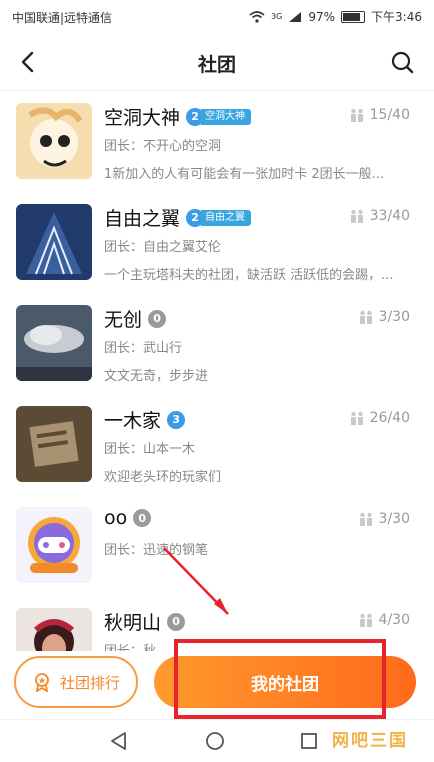  Describe the element at coordinates (226, 116) in the screenshot. I see `level-tag: 空洞大神` at that location.